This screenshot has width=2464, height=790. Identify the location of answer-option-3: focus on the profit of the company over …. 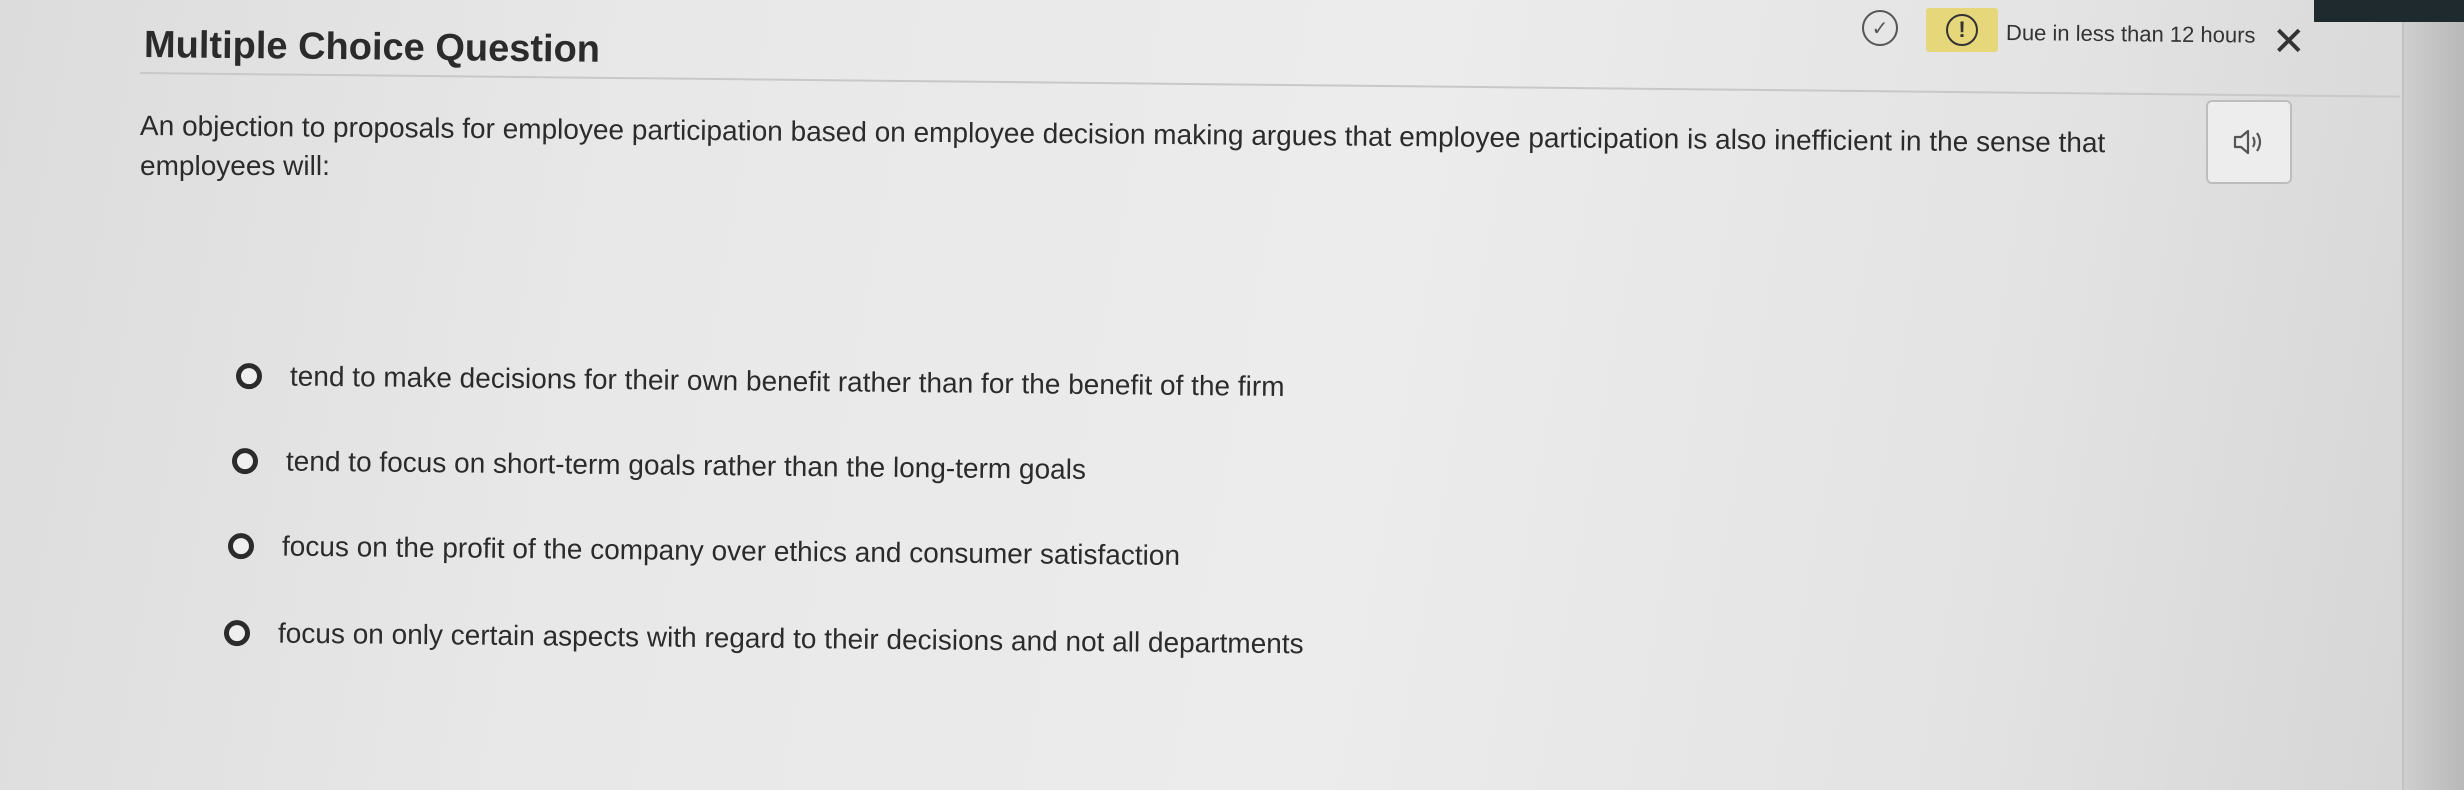
(704, 551).